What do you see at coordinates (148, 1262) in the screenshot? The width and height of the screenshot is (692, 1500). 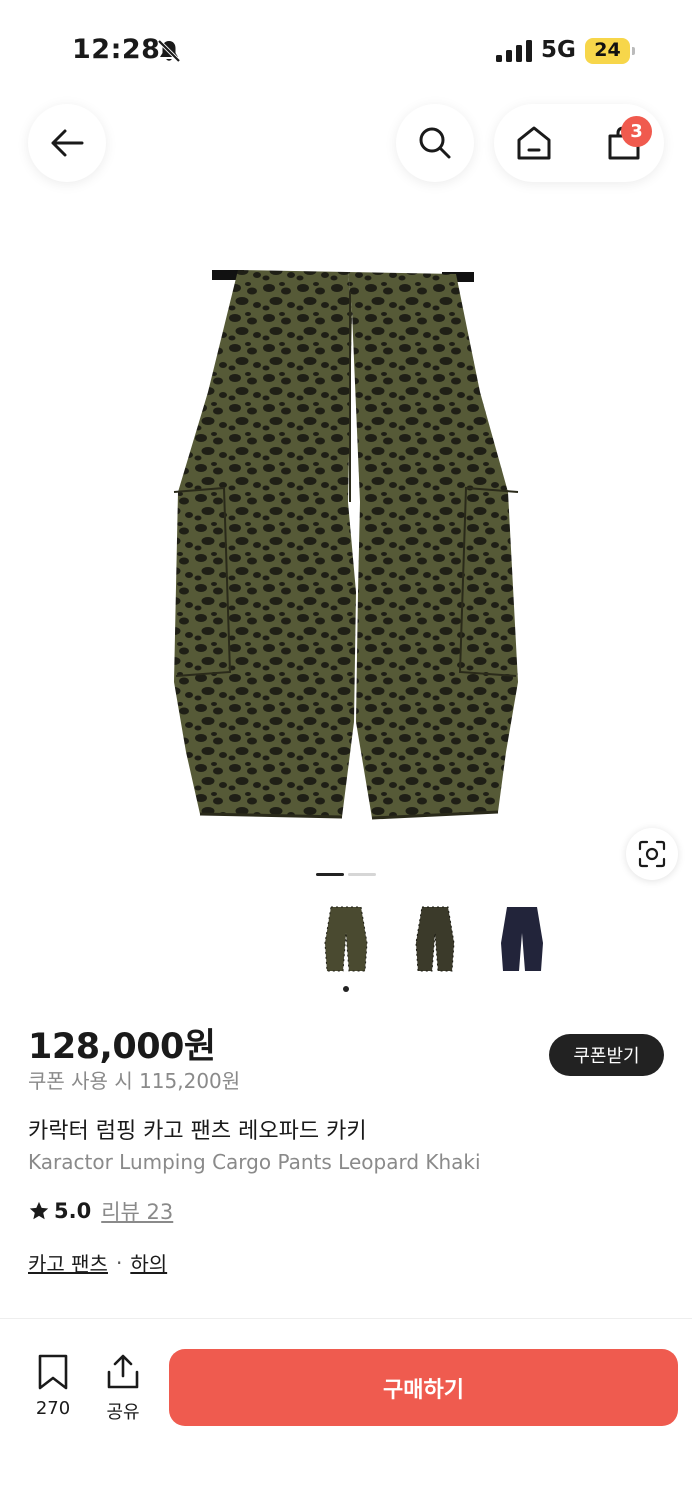 I see `category-link-bottoms: 하의` at bounding box center [148, 1262].